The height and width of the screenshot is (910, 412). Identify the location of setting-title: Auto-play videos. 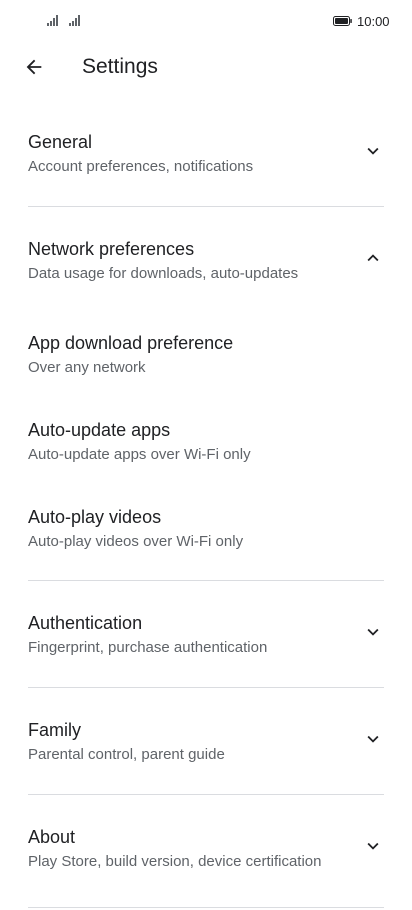
(95, 517).